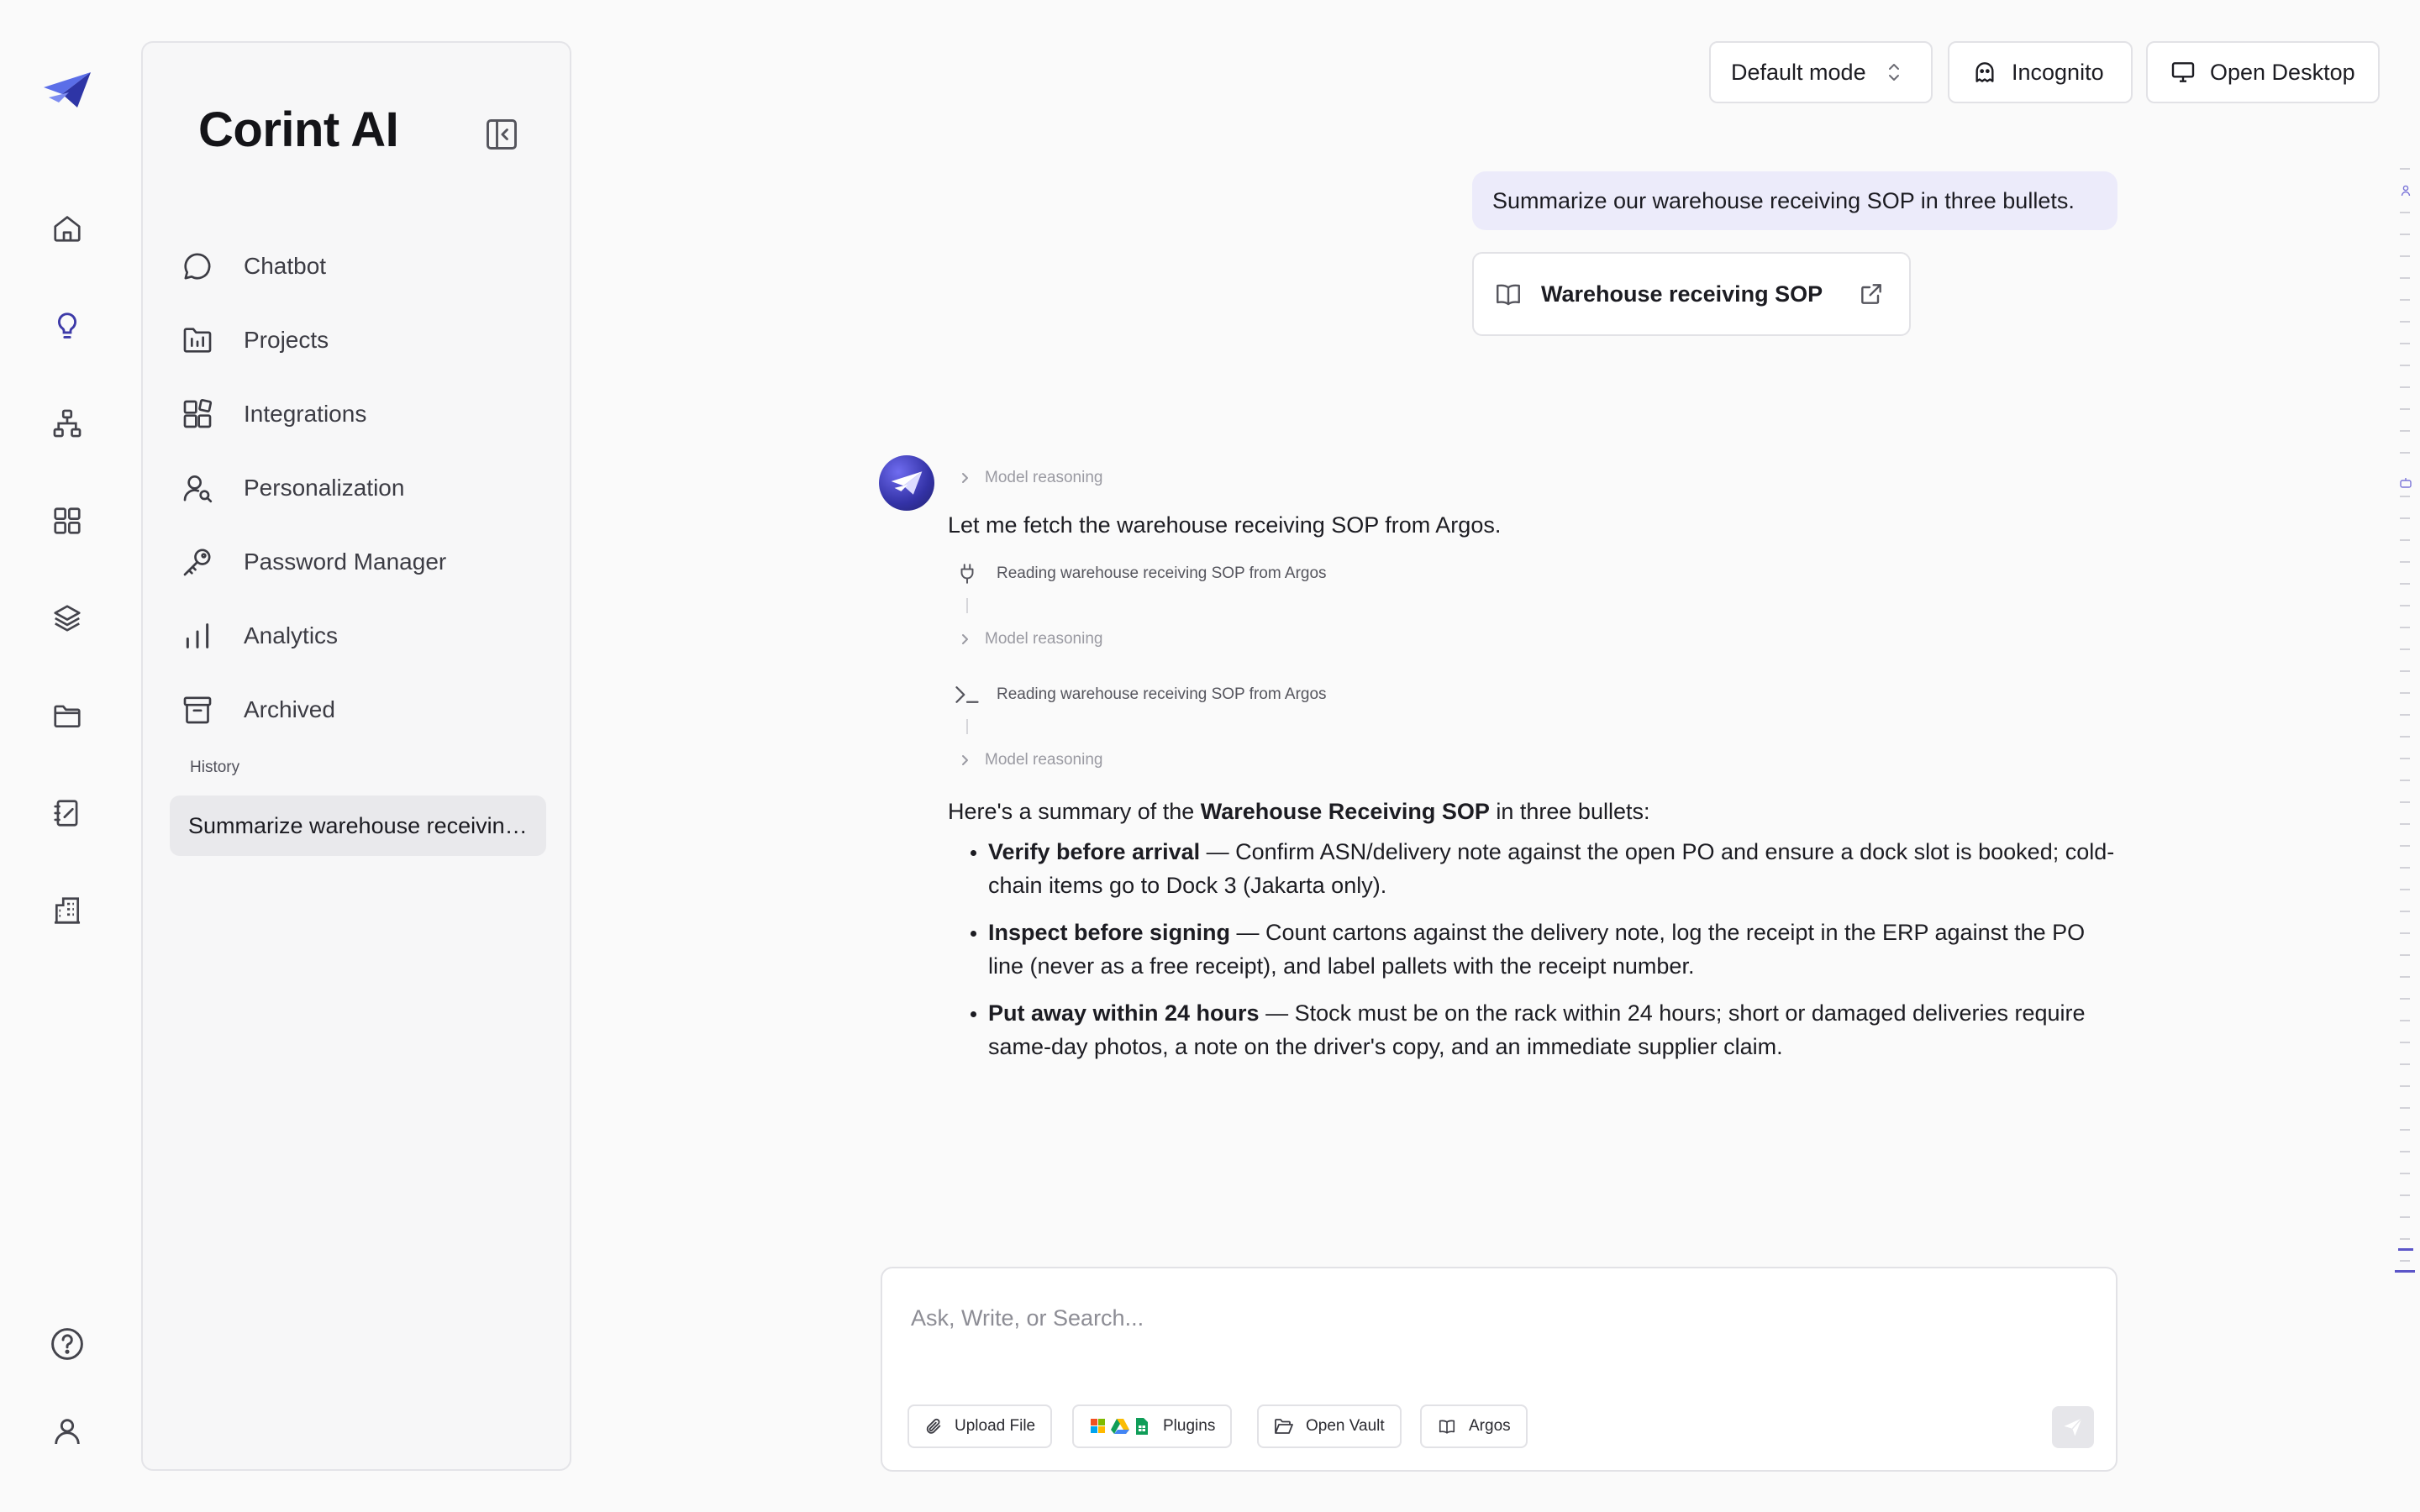  Describe the element at coordinates (1569, 811) in the screenshot. I see `answer-lead-text: in three bullets:` at that location.